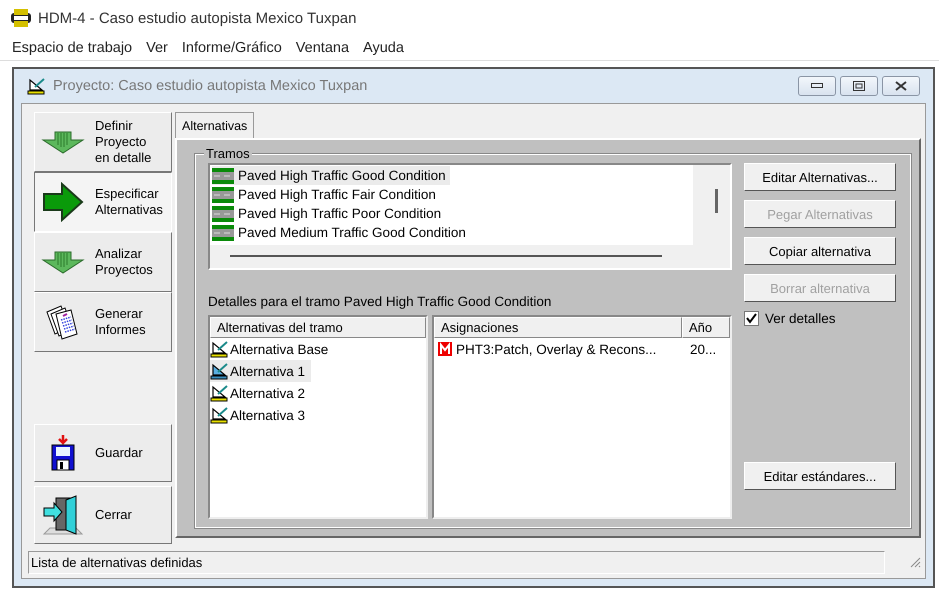  Describe the element at coordinates (318, 327) in the screenshot. I see `column-header: Alternativas del tramo` at that location.